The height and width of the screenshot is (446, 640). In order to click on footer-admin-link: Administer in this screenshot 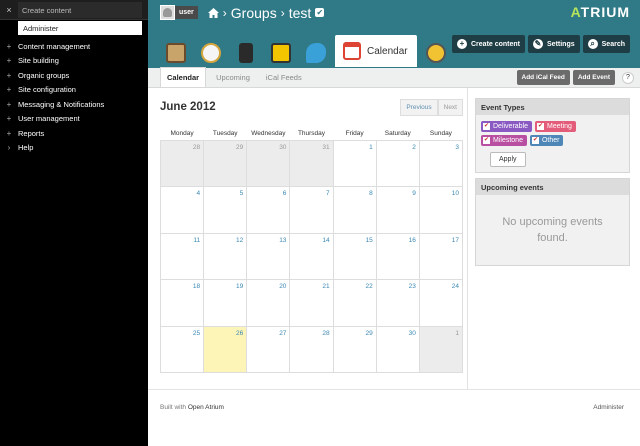, I will do `click(608, 407)`.